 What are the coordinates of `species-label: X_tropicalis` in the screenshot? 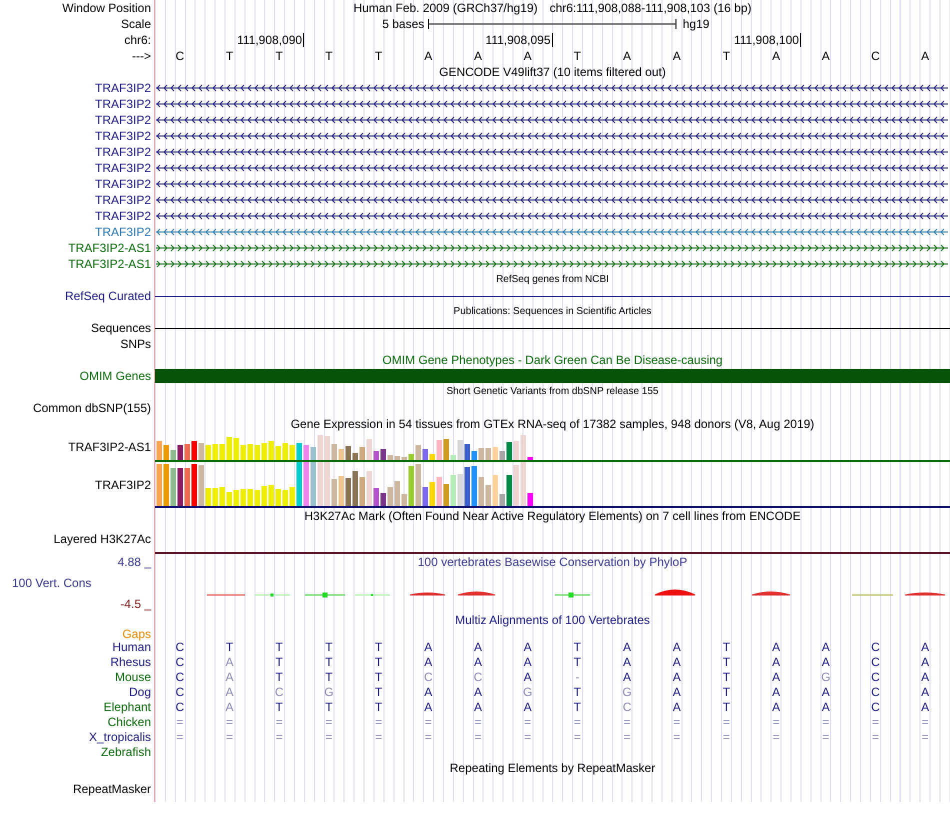 It's located at (119, 737).